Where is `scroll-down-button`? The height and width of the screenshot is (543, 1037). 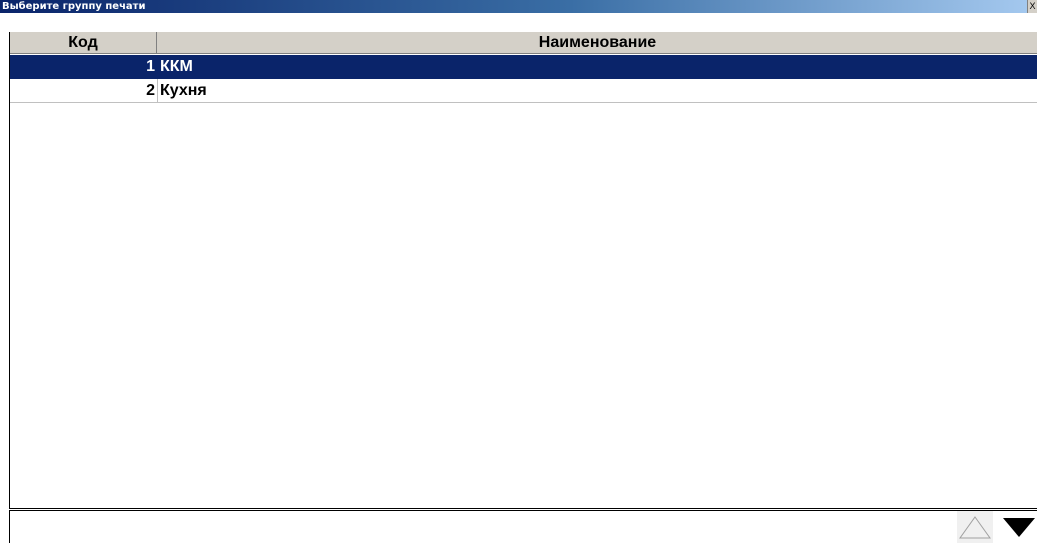 scroll-down-button is located at coordinates (1019, 527).